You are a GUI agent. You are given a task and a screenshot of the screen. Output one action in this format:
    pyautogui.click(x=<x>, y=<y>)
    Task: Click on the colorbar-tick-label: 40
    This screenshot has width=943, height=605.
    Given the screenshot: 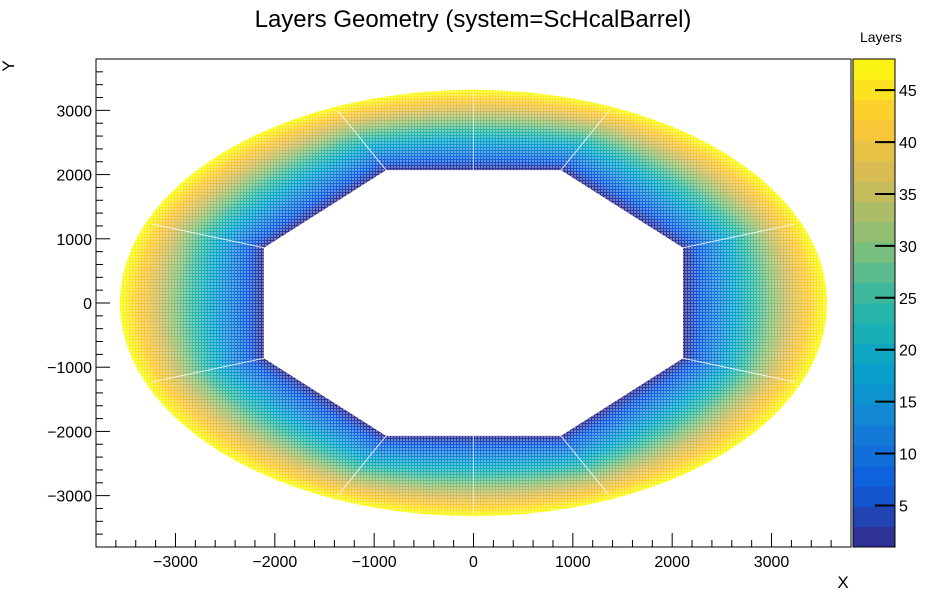 What is the action you would take?
    pyautogui.click(x=908, y=143)
    